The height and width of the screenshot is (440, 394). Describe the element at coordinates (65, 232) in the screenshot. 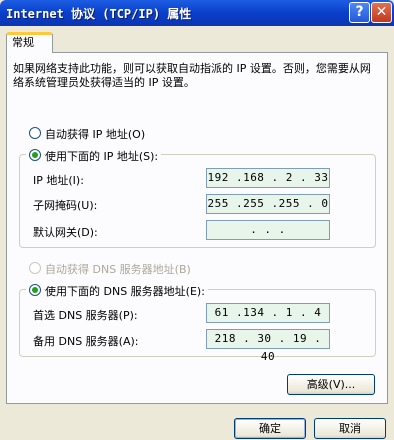

I see `default-gateway-label: 默认网关(D):` at that location.